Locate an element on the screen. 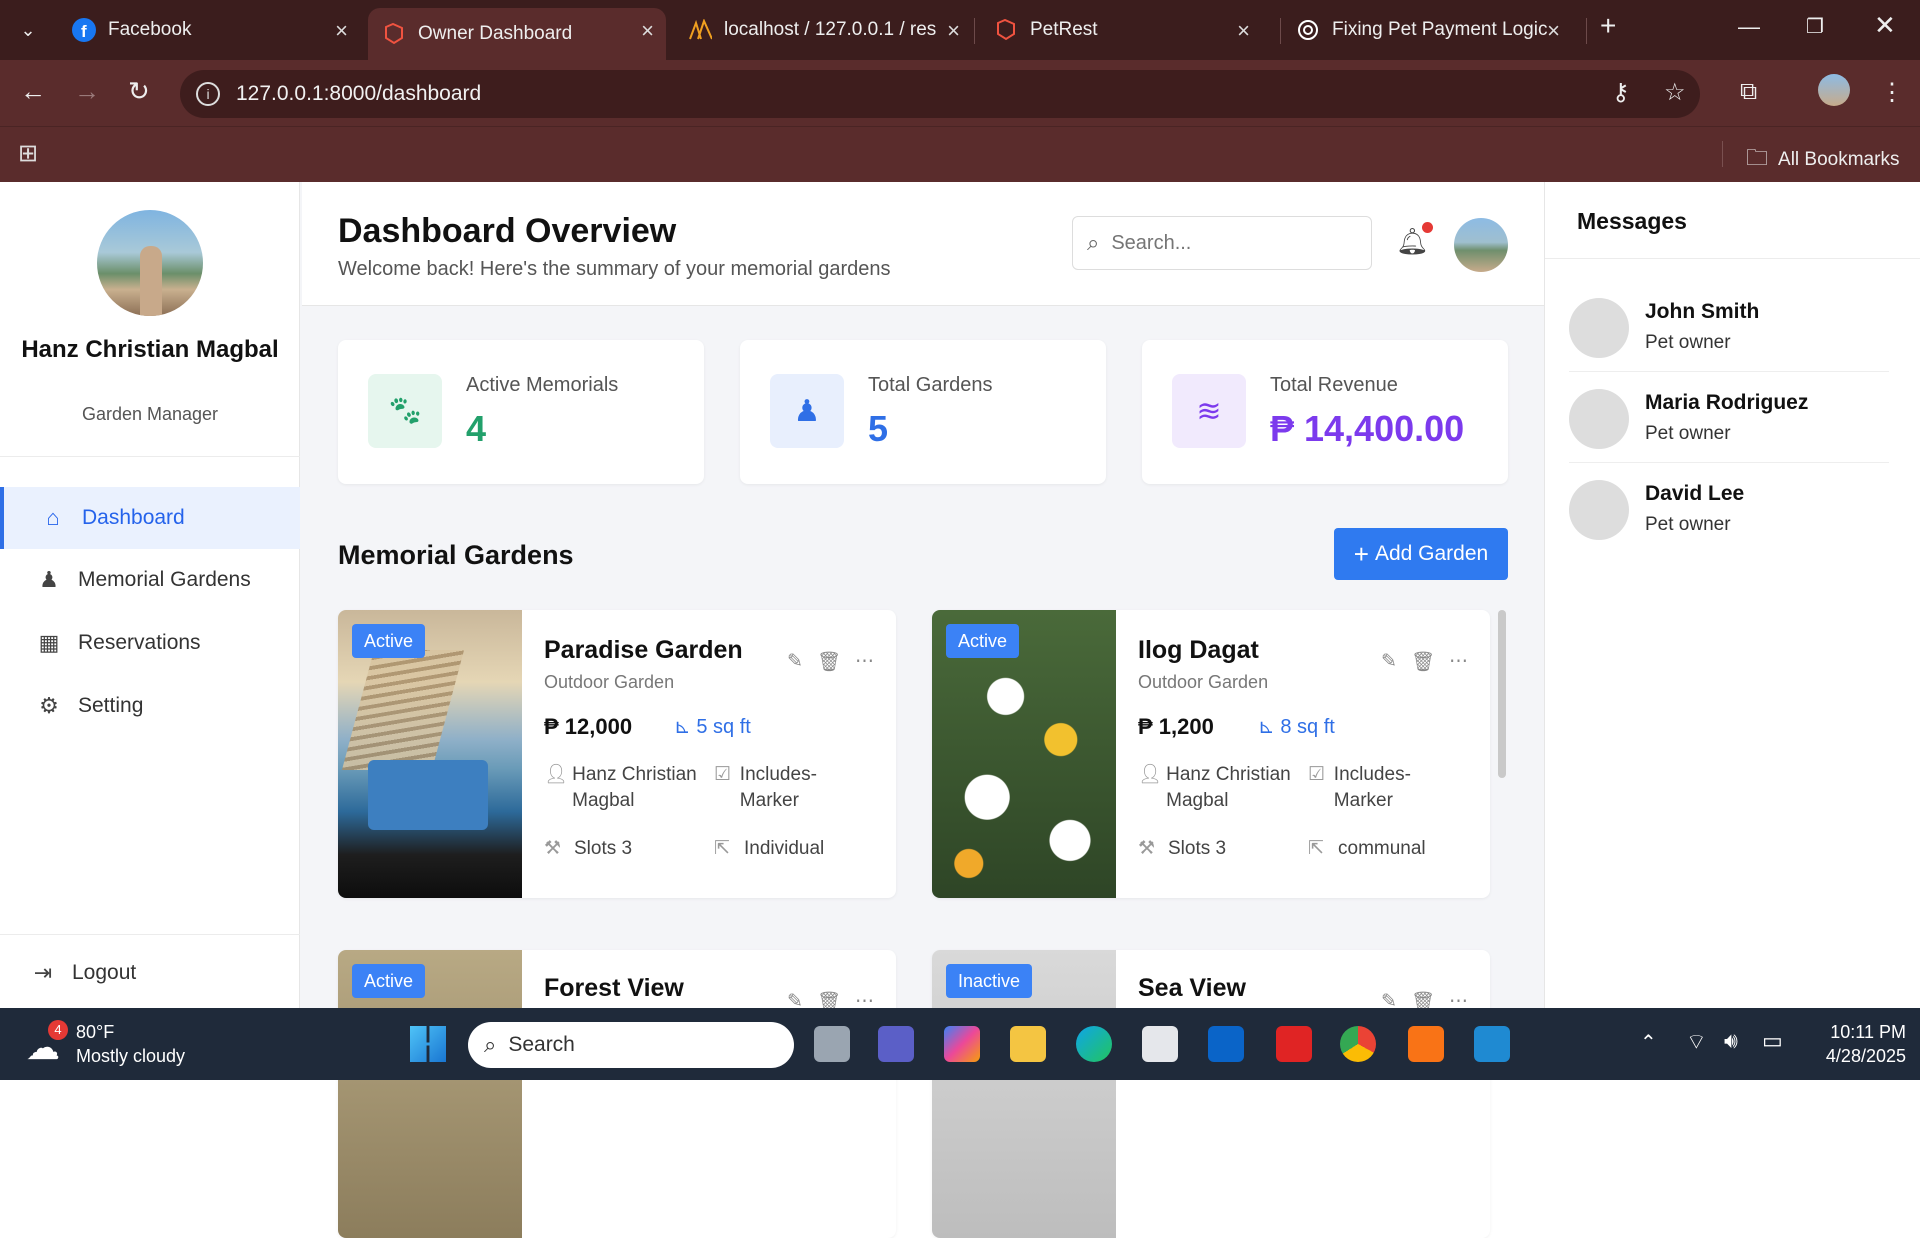  checkbox-icon: ☑ is located at coordinates (723, 774).